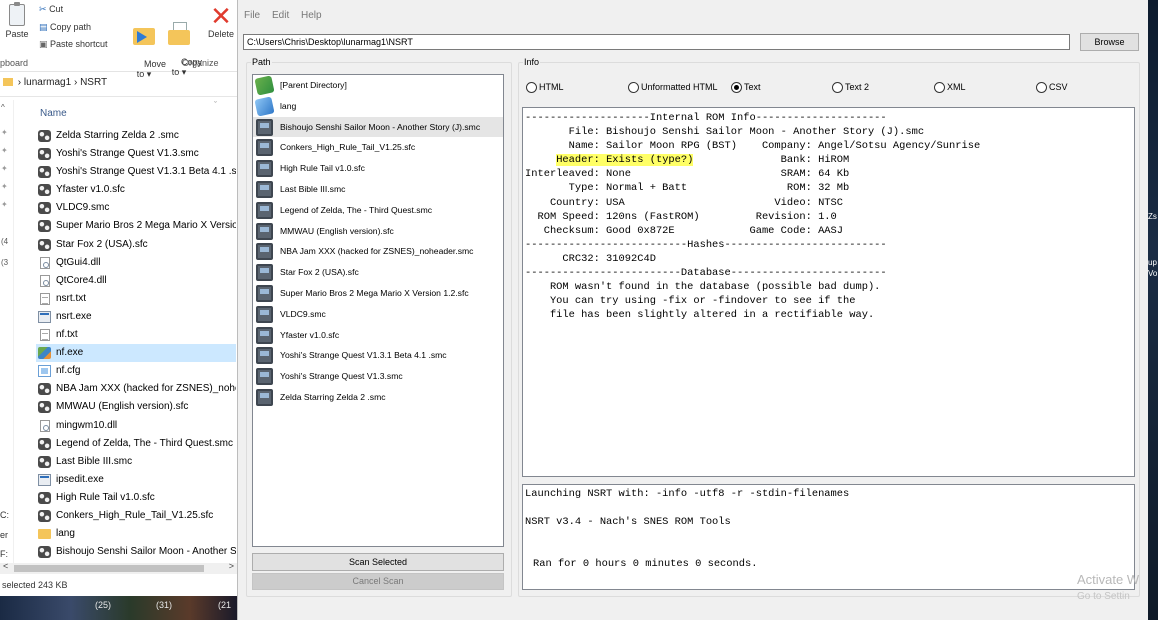 Image resolution: width=1158 pixels, height=620 pixels. I want to click on explorer-file-row: Last Bible III.smc, so click(136, 462).